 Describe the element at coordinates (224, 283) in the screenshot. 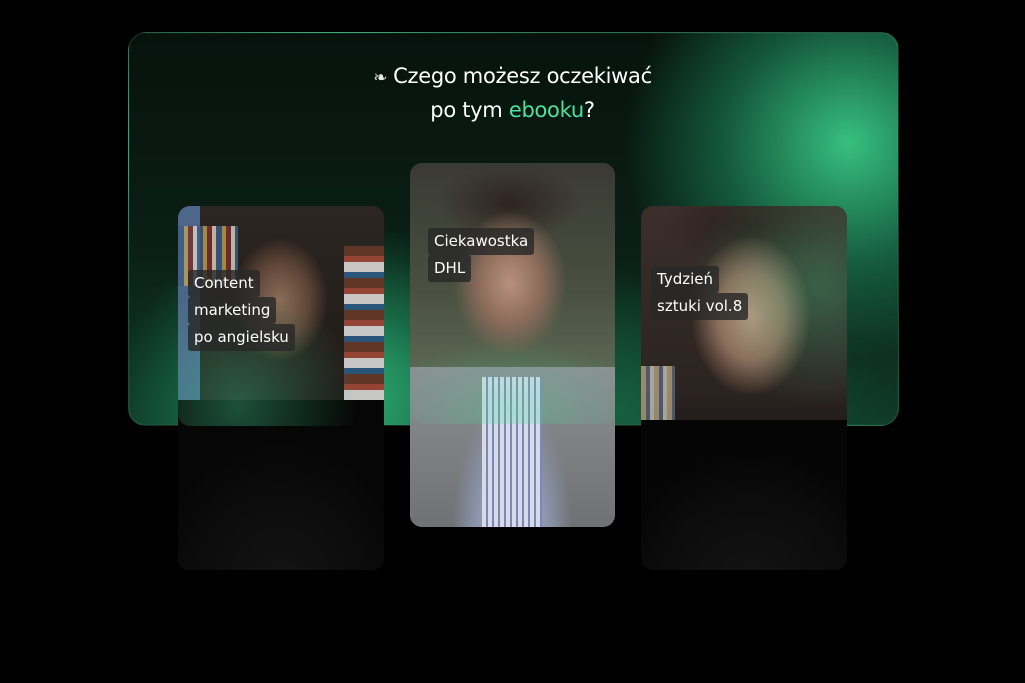

I see `video-card-caption-line: Content` at that location.